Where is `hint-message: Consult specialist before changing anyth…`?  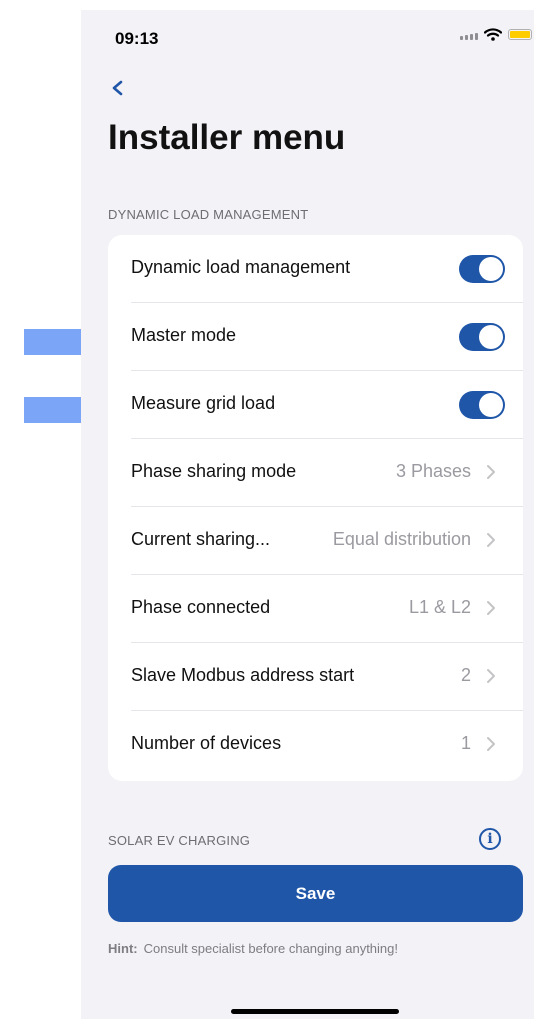 hint-message: Consult specialist before changing anyth… is located at coordinates (270, 948).